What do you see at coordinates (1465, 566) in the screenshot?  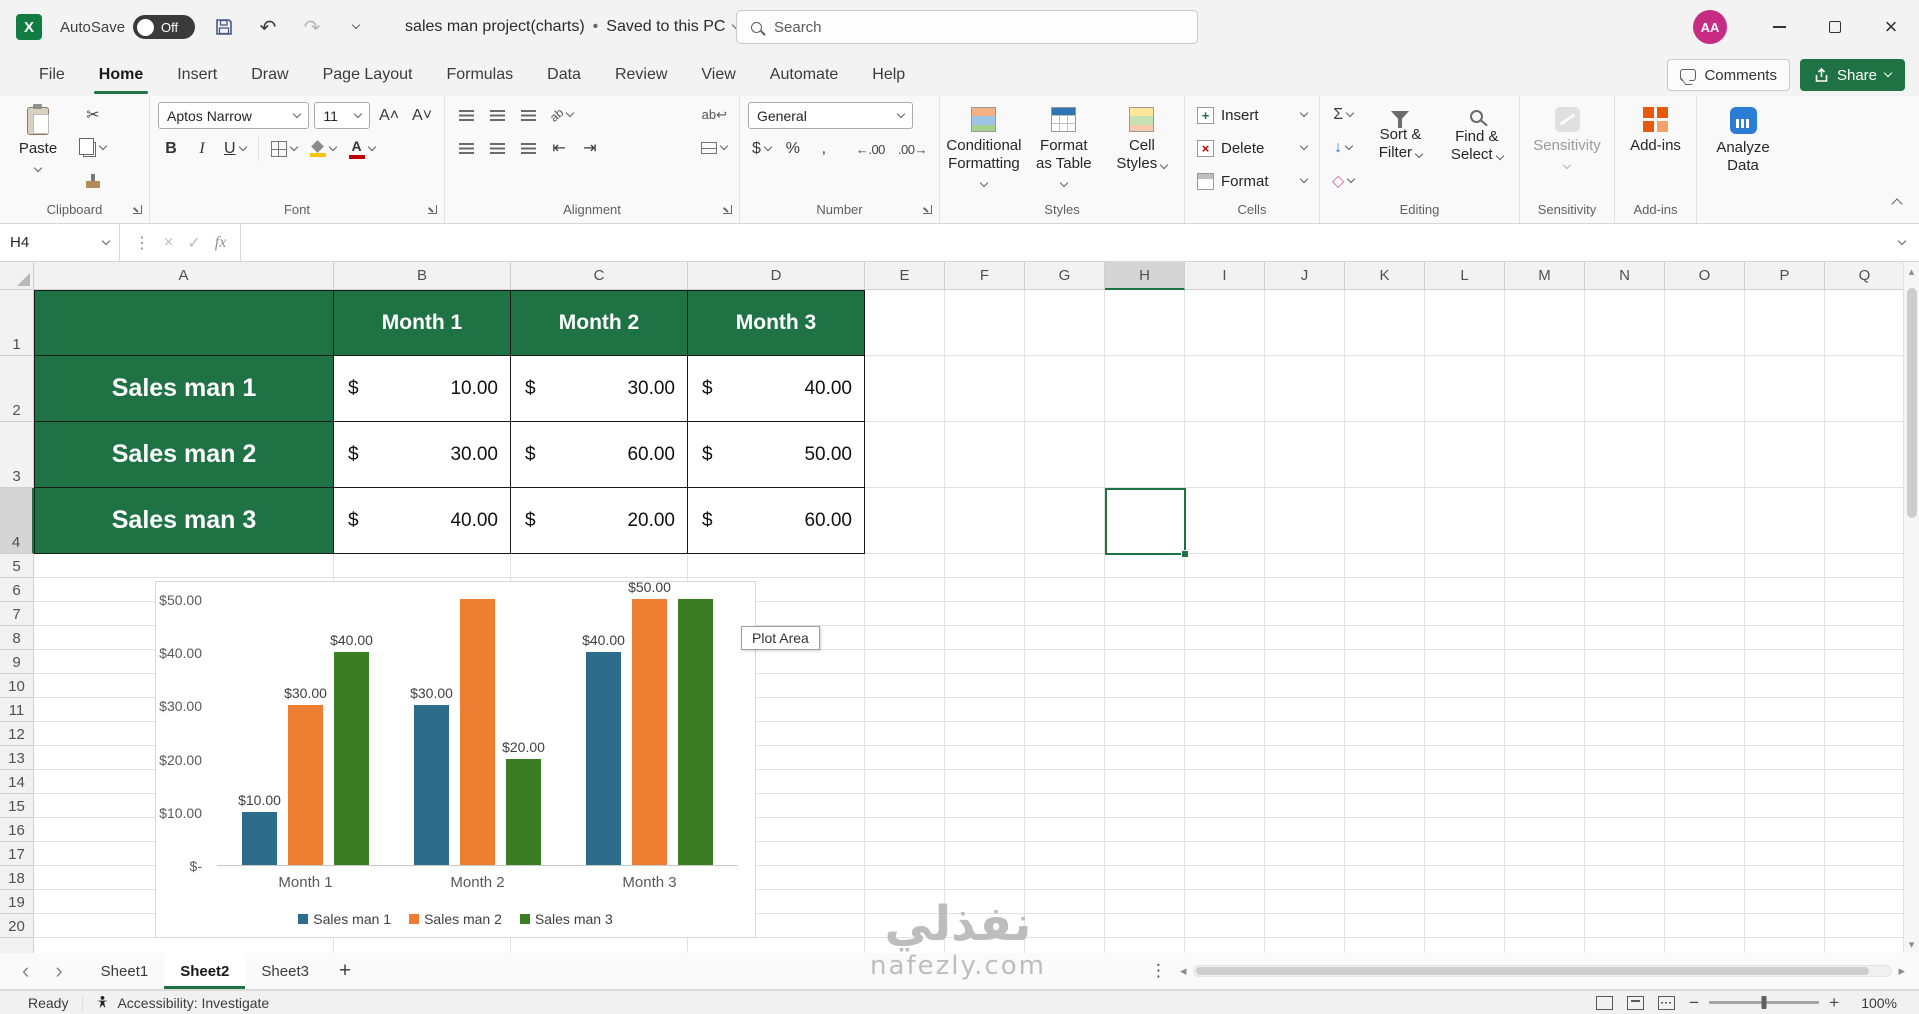 I see `cell-L5` at bounding box center [1465, 566].